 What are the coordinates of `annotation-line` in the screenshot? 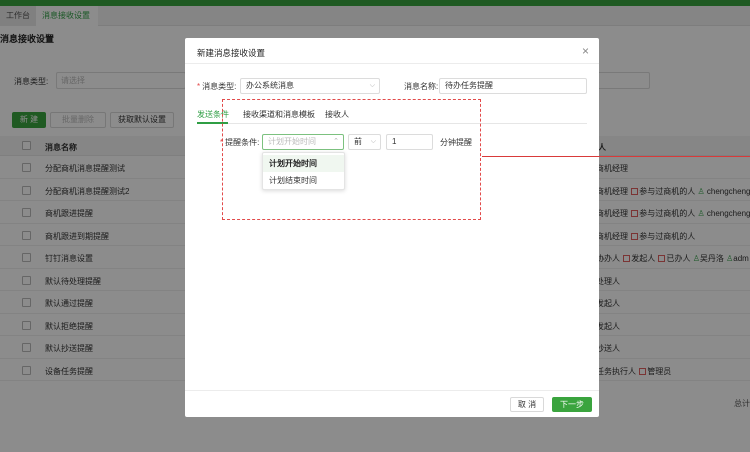 It's located at (616, 157).